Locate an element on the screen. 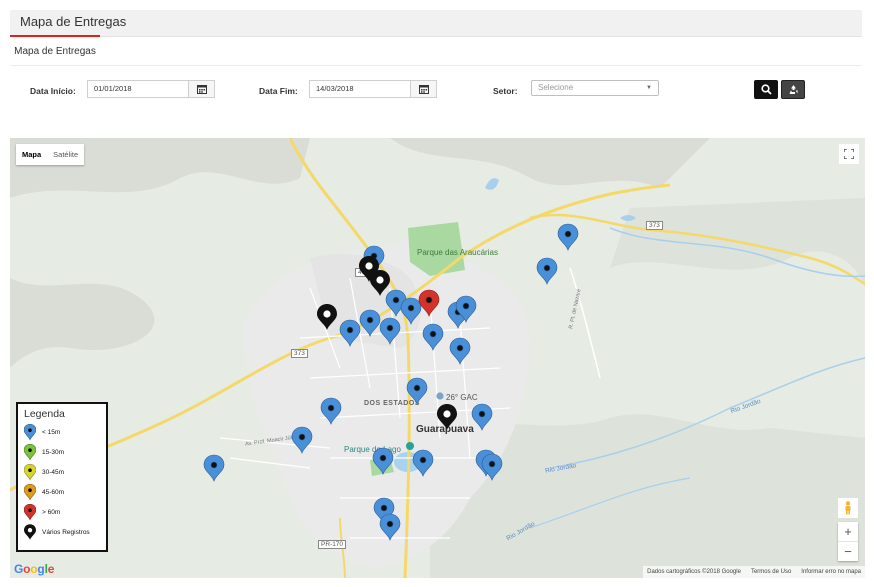  fullscreen-button is located at coordinates (849, 154).